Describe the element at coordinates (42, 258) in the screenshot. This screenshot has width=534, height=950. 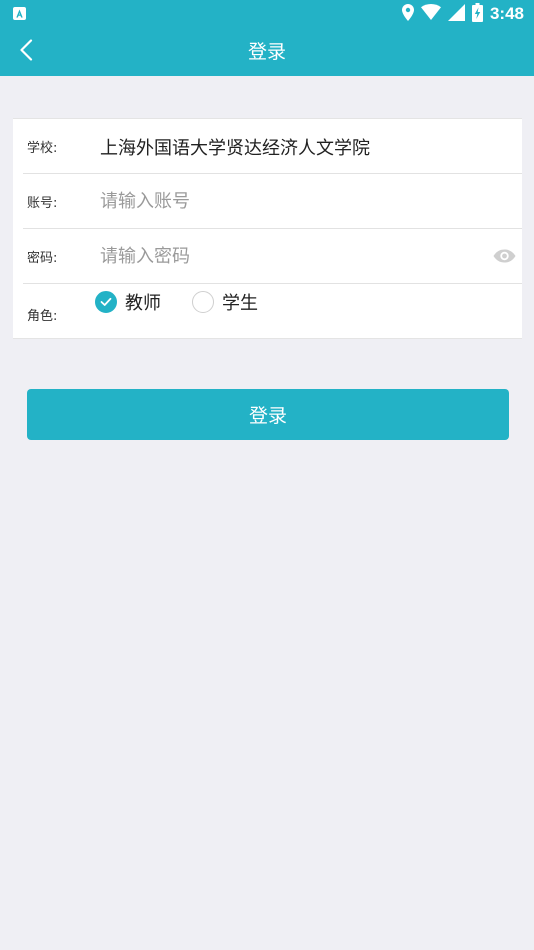
I see `password-label: 密码:` at that location.